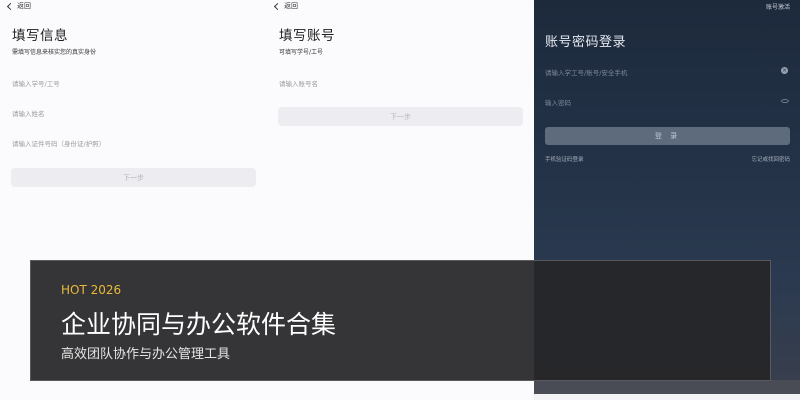  Describe the element at coordinates (778, 6) in the screenshot. I see `account-activate-link: 账号激活` at that location.